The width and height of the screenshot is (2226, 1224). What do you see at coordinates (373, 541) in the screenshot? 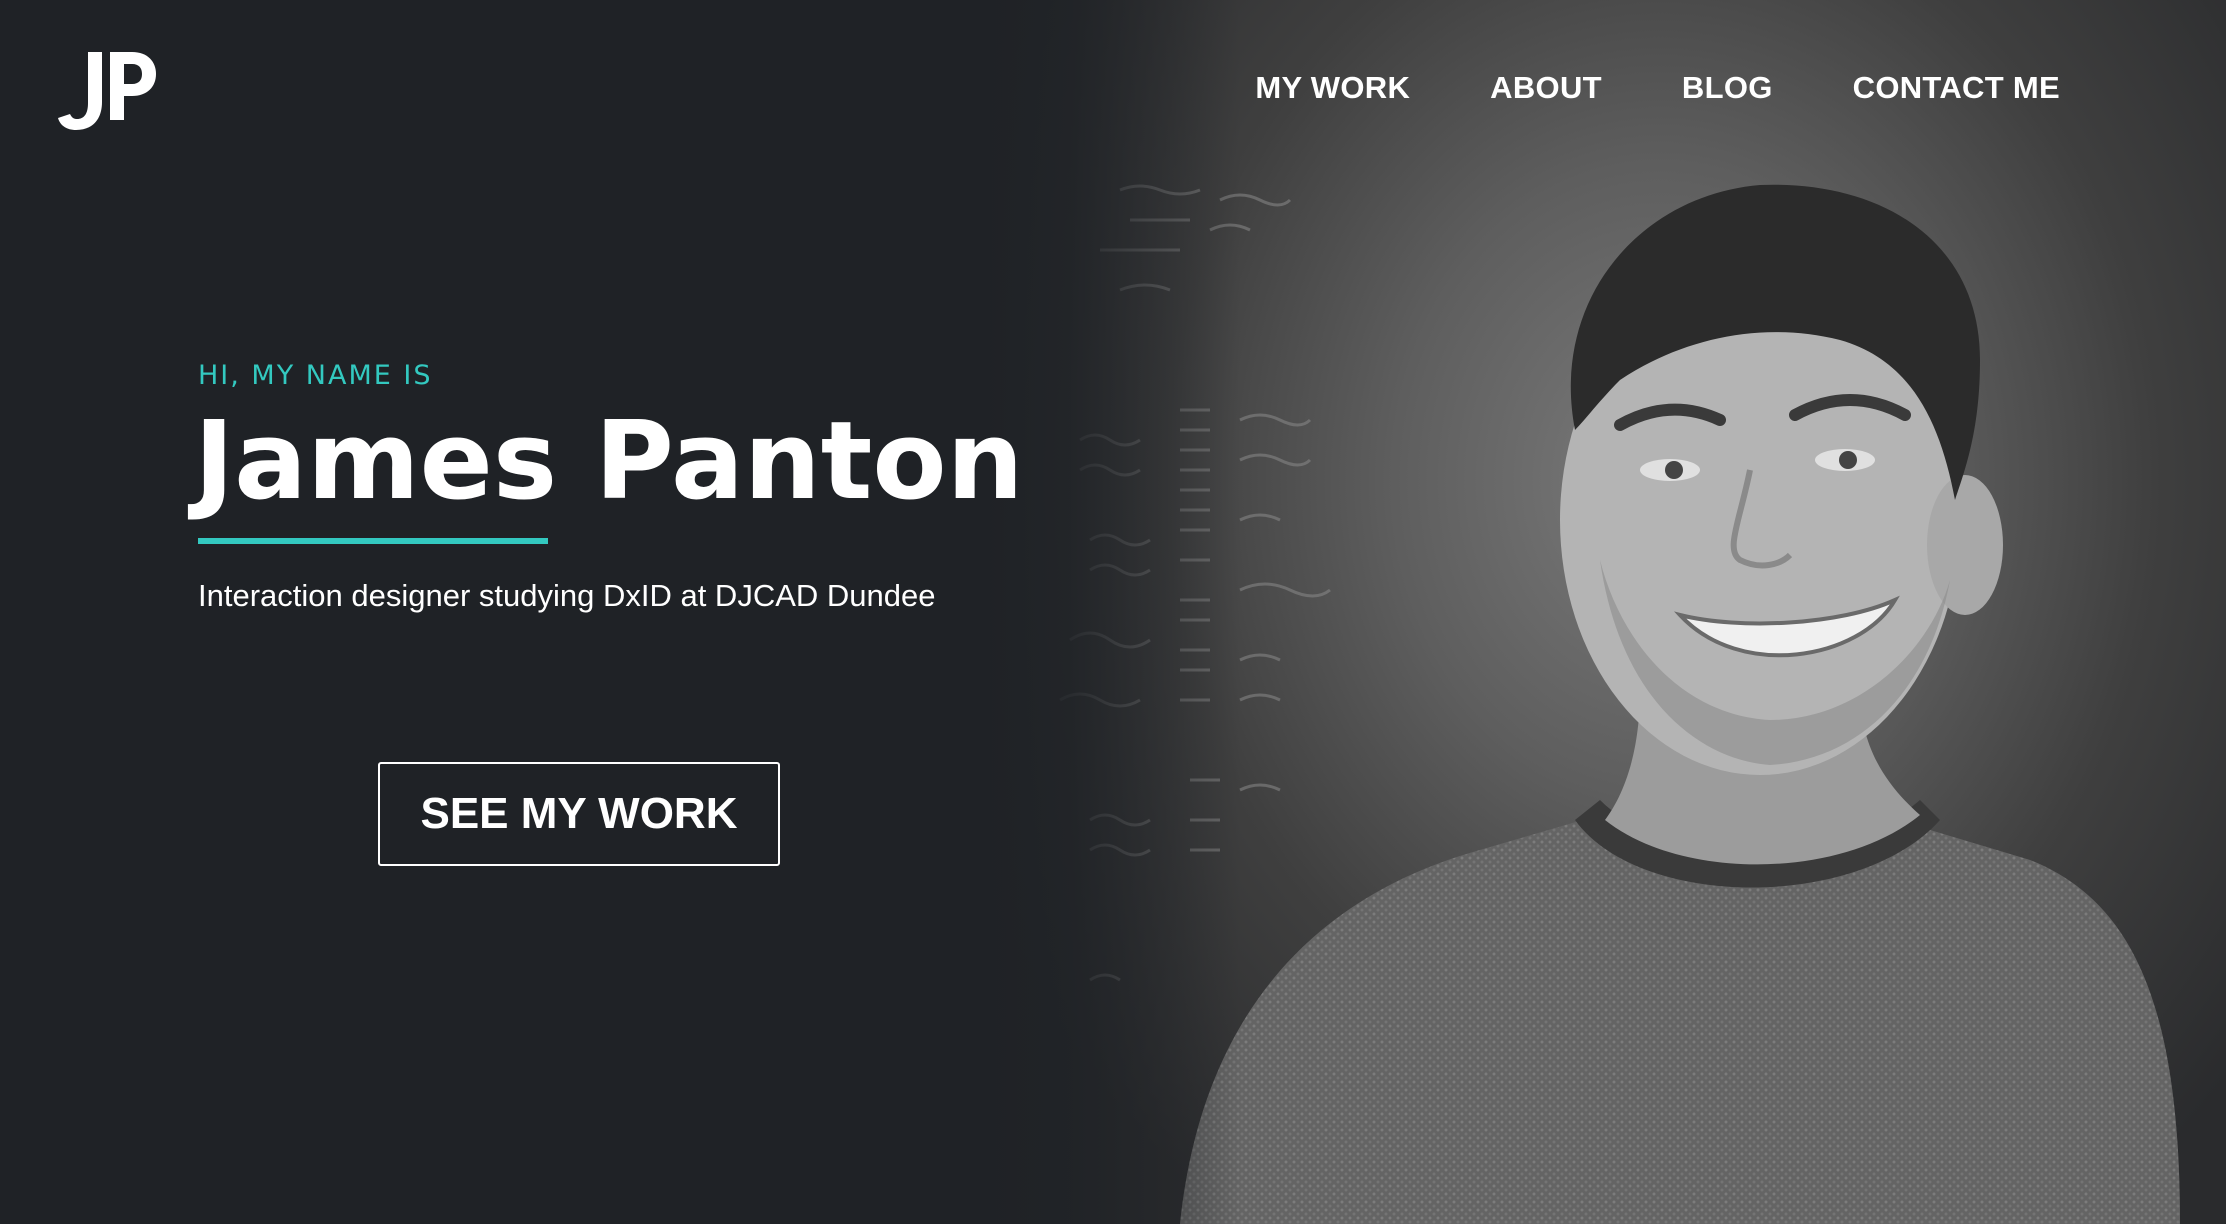
I see `name-underline-divider` at bounding box center [373, 541].